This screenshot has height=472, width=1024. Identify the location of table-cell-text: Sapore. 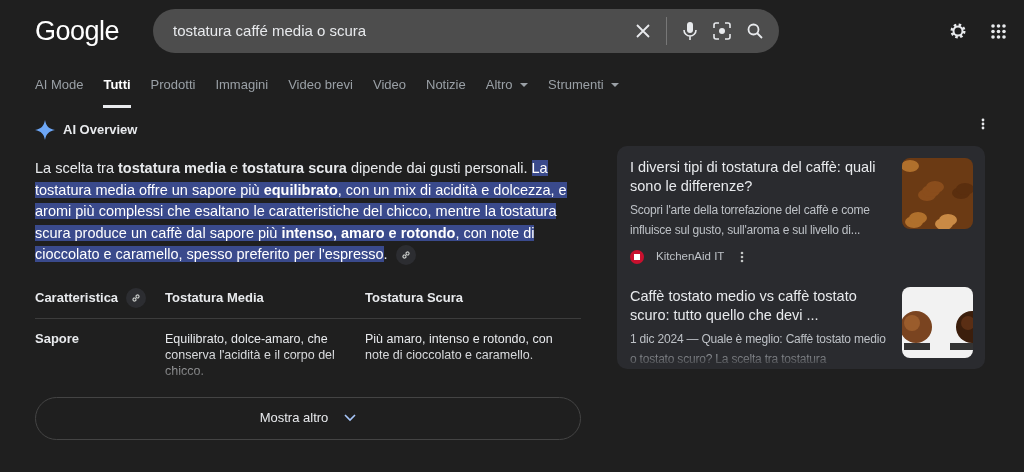
(58, 338).